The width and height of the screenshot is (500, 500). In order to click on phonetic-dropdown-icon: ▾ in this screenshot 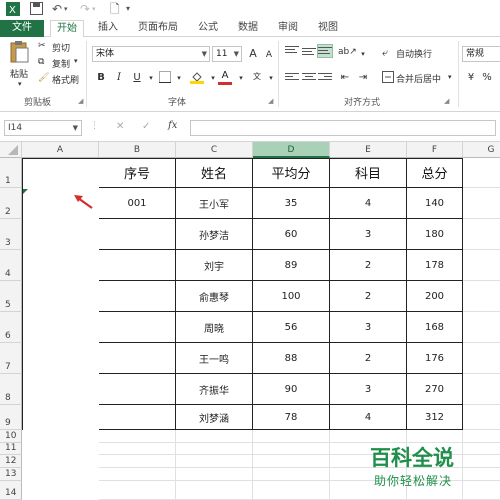, I will do `click(271, 78)`.